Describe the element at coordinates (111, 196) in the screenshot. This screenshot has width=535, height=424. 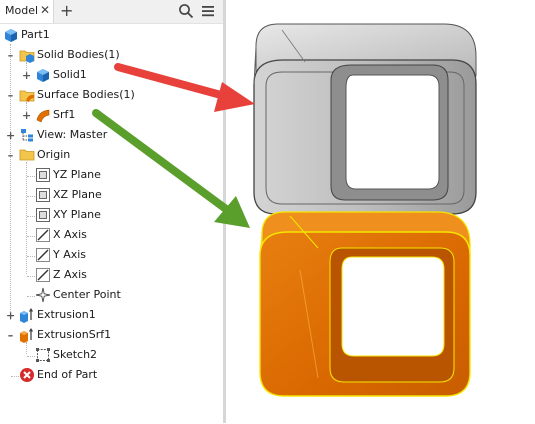
I see `tree-item-xz-plane: XZ Plane` at that location.